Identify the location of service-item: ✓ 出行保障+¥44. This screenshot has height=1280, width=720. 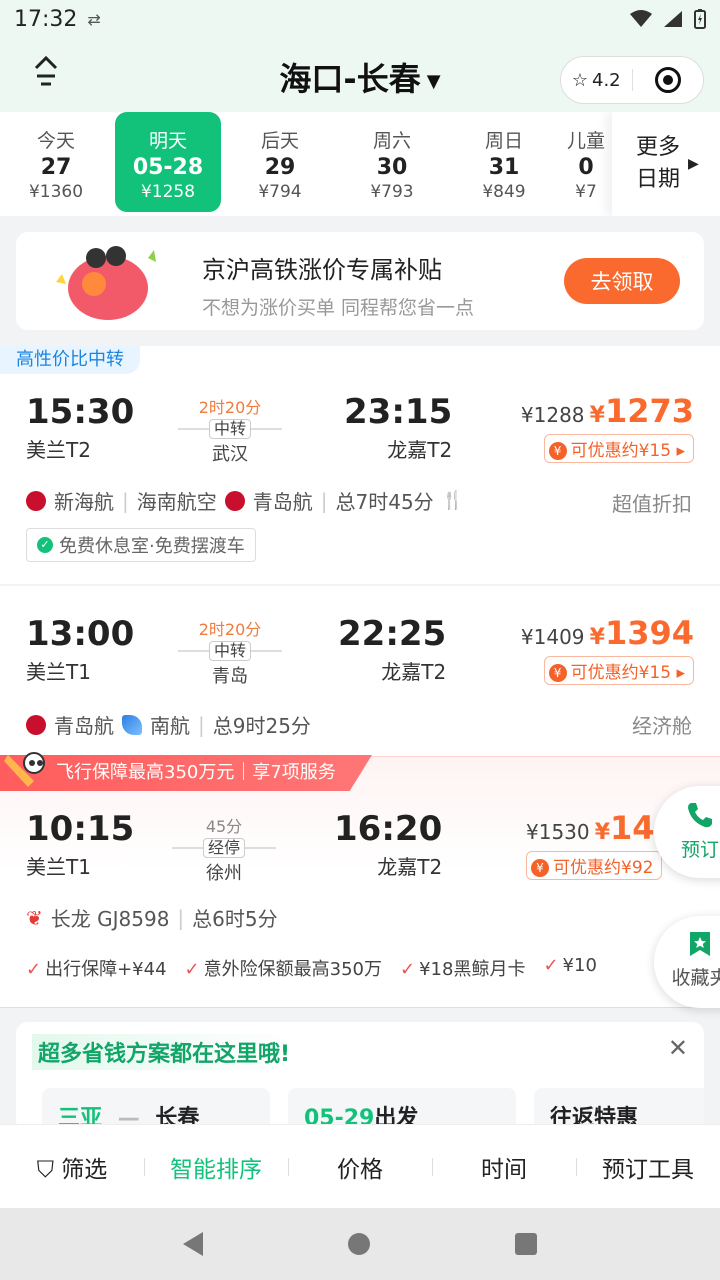
(96, 968).